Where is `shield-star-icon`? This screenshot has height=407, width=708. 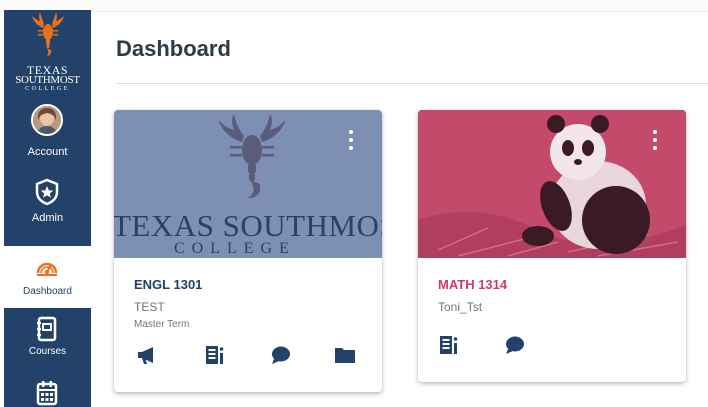
shield-star-icon is located at coordinates (47, 192).